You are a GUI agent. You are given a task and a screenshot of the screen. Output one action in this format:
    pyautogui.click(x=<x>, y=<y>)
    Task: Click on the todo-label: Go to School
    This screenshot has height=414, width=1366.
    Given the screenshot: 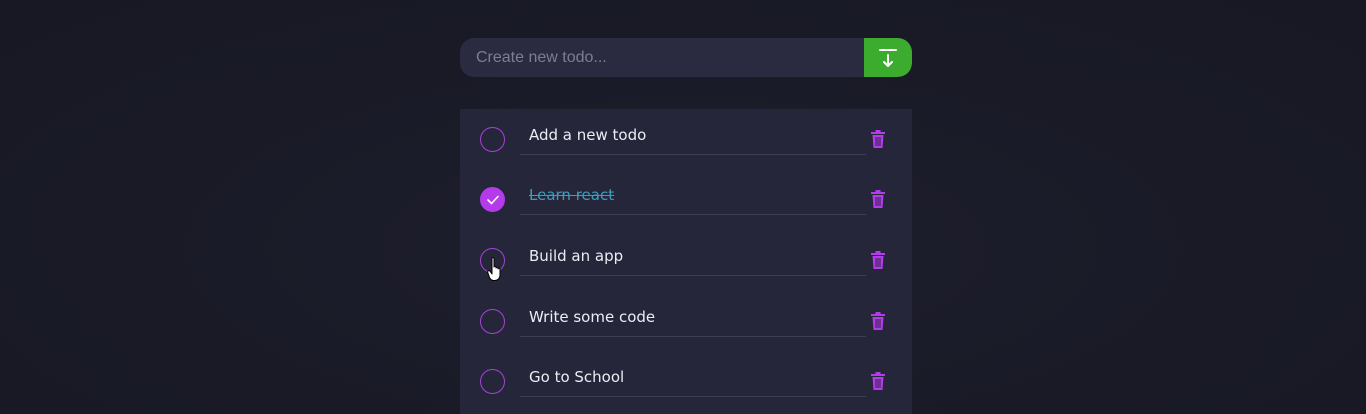 What is the action you would take?
    pyautogui.click(x=576, y=377)
    